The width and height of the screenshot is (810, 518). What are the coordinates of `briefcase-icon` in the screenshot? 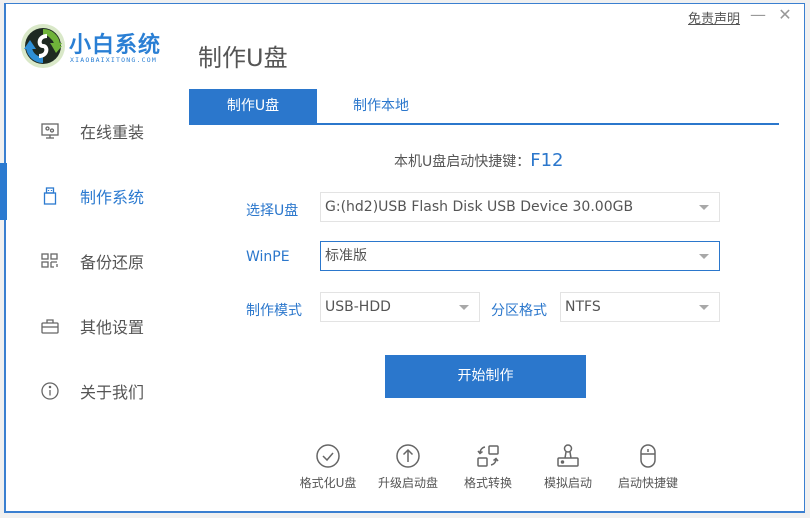 It's located at (50, 326).